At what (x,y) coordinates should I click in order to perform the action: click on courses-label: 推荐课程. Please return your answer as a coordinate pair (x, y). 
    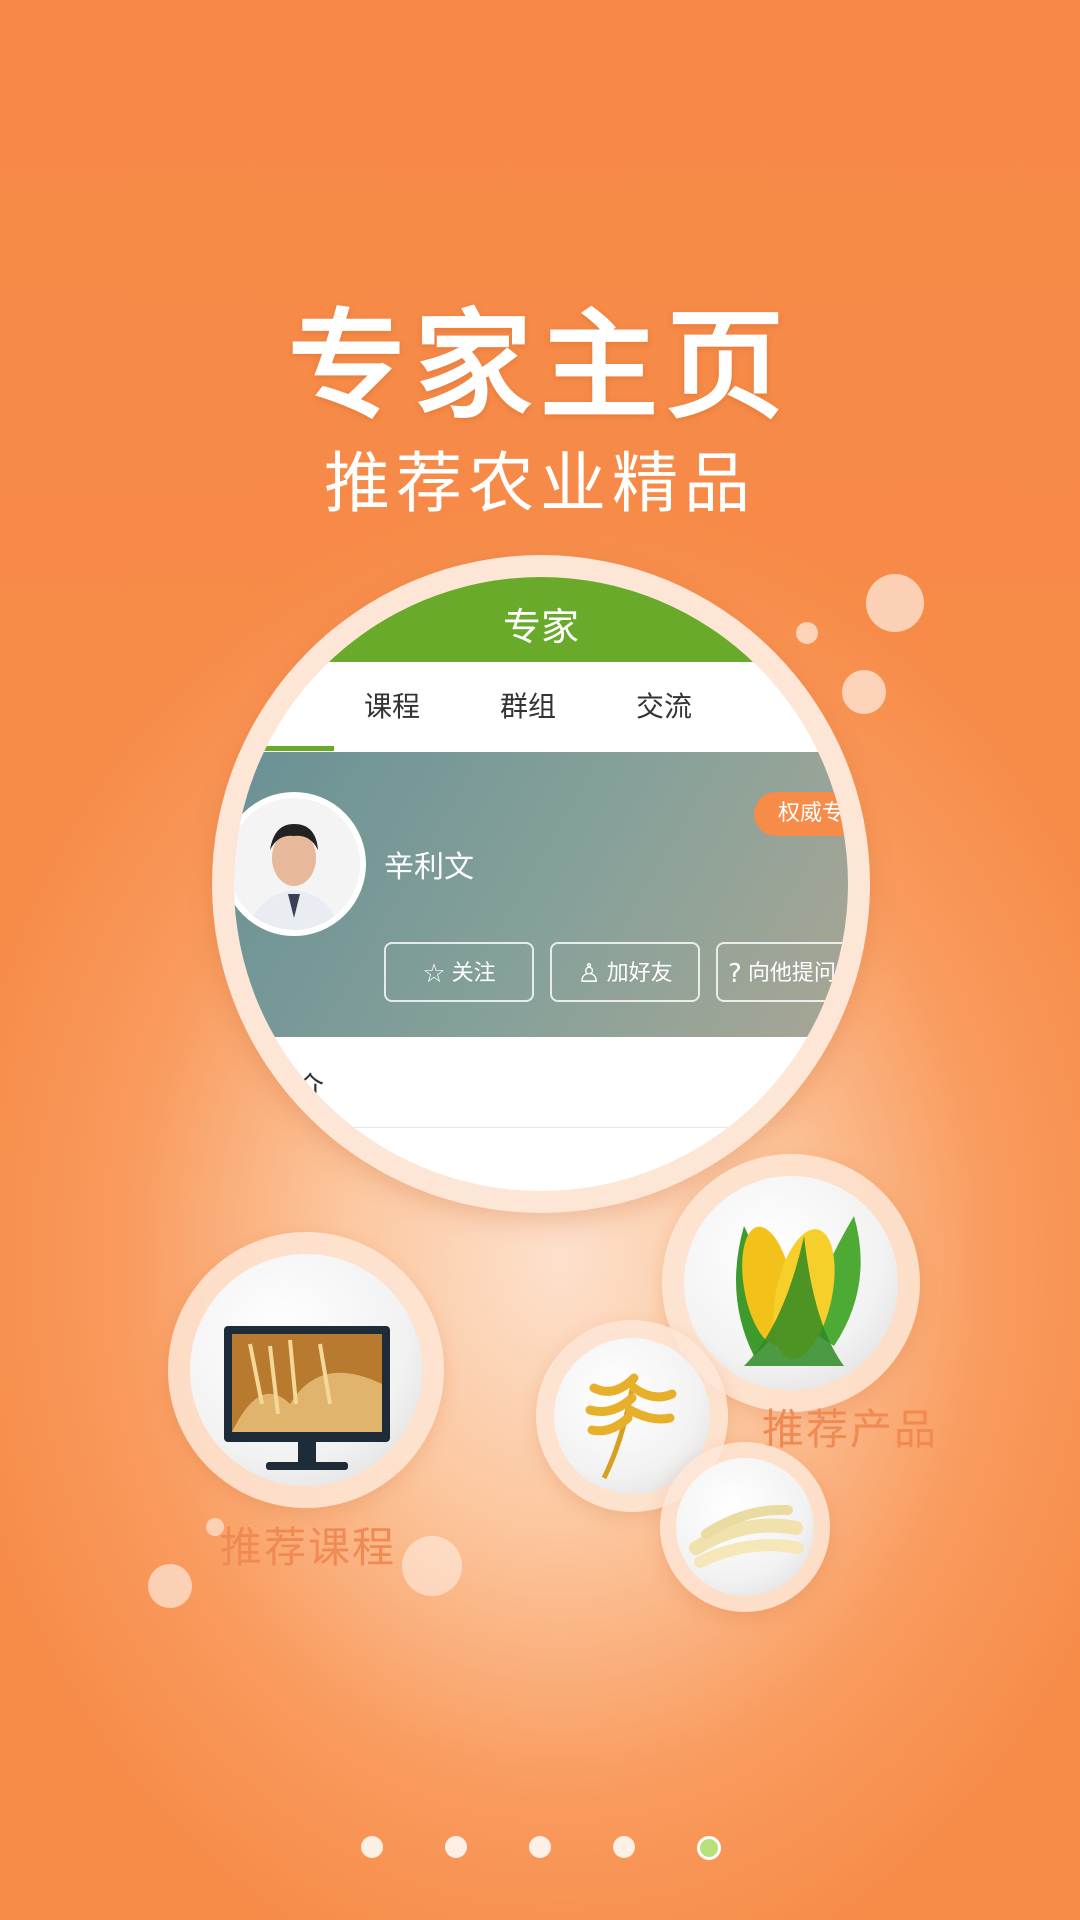
    Looking at the image, I should click on (308, 1547).